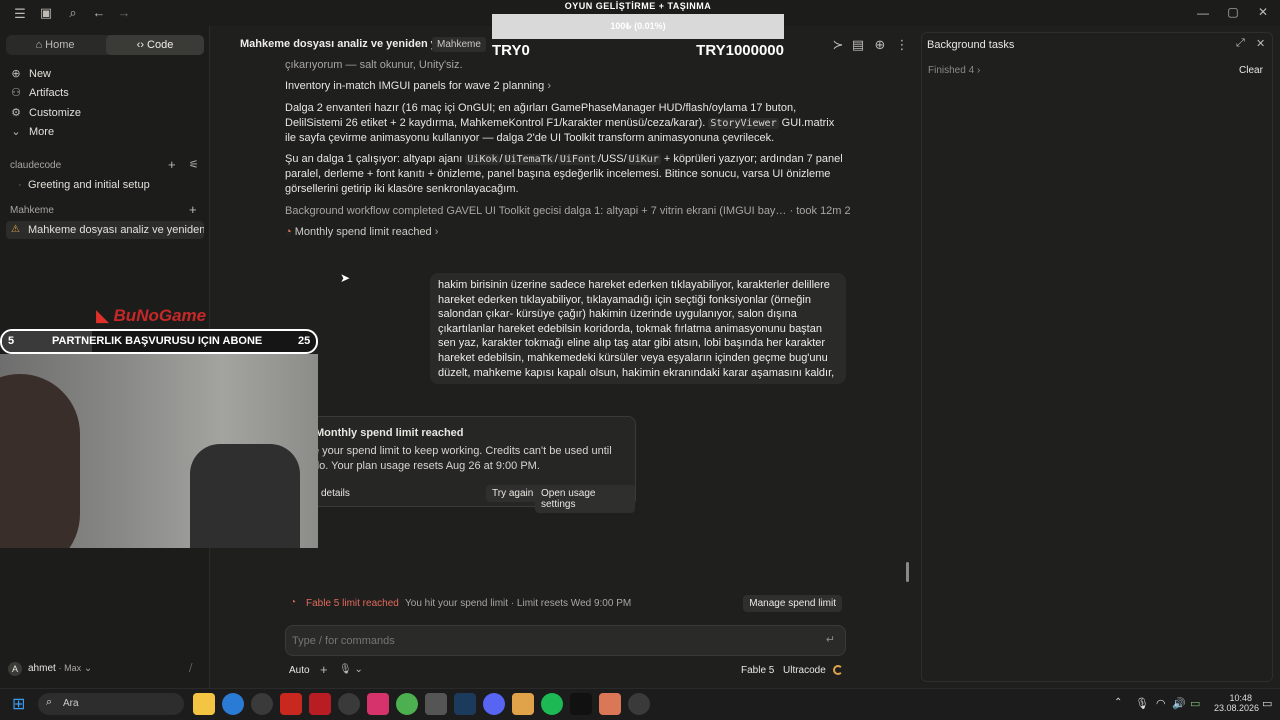  I want to click on microphone-icon: 🎙, so click(1142, 703).